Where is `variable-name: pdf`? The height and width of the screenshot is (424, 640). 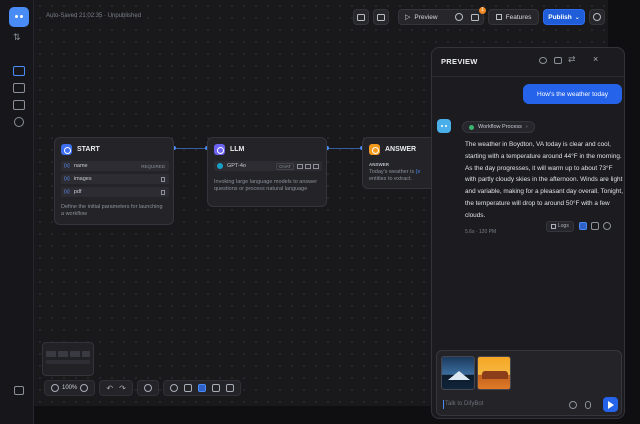 variable-name: pdf is located at coordinates (77, 192).